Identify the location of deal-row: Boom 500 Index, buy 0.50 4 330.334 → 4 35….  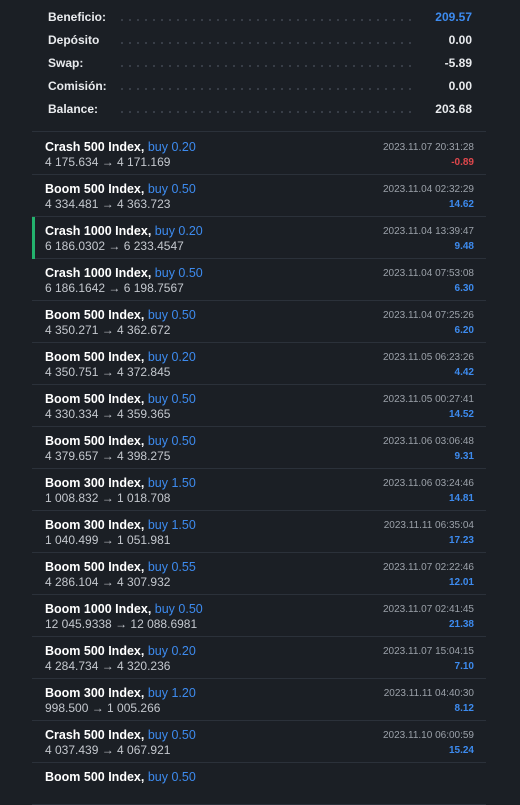
(259, 406).